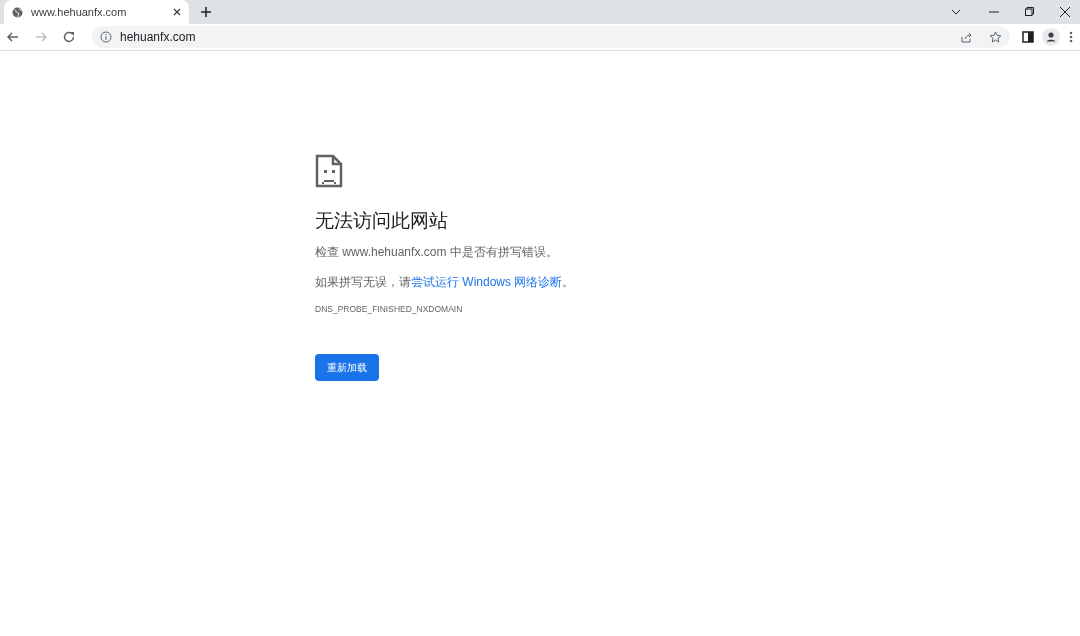  Describe the element at coordinates (347, 367) in the screenshot. I see `reload-button: 重新加载` at that location.